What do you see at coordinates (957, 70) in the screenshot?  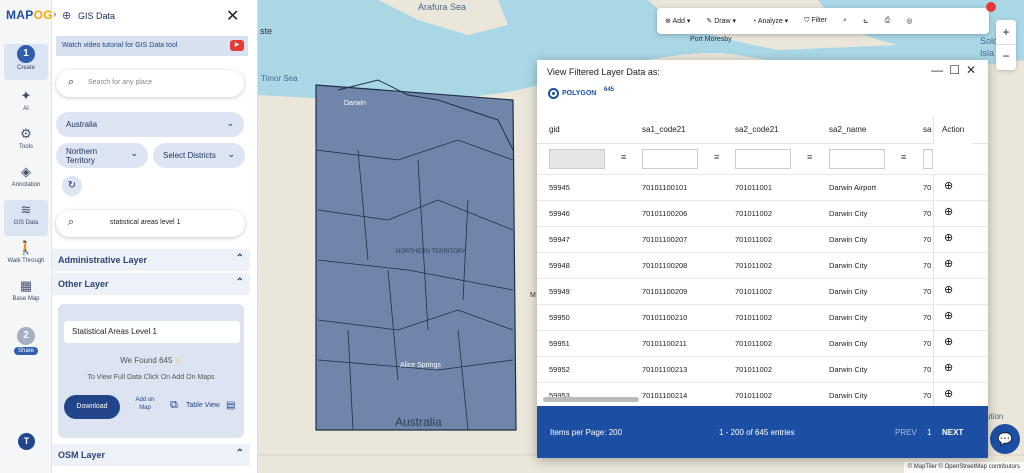 I see `maximize-icon: ☐` at bounding box center [957, 70].